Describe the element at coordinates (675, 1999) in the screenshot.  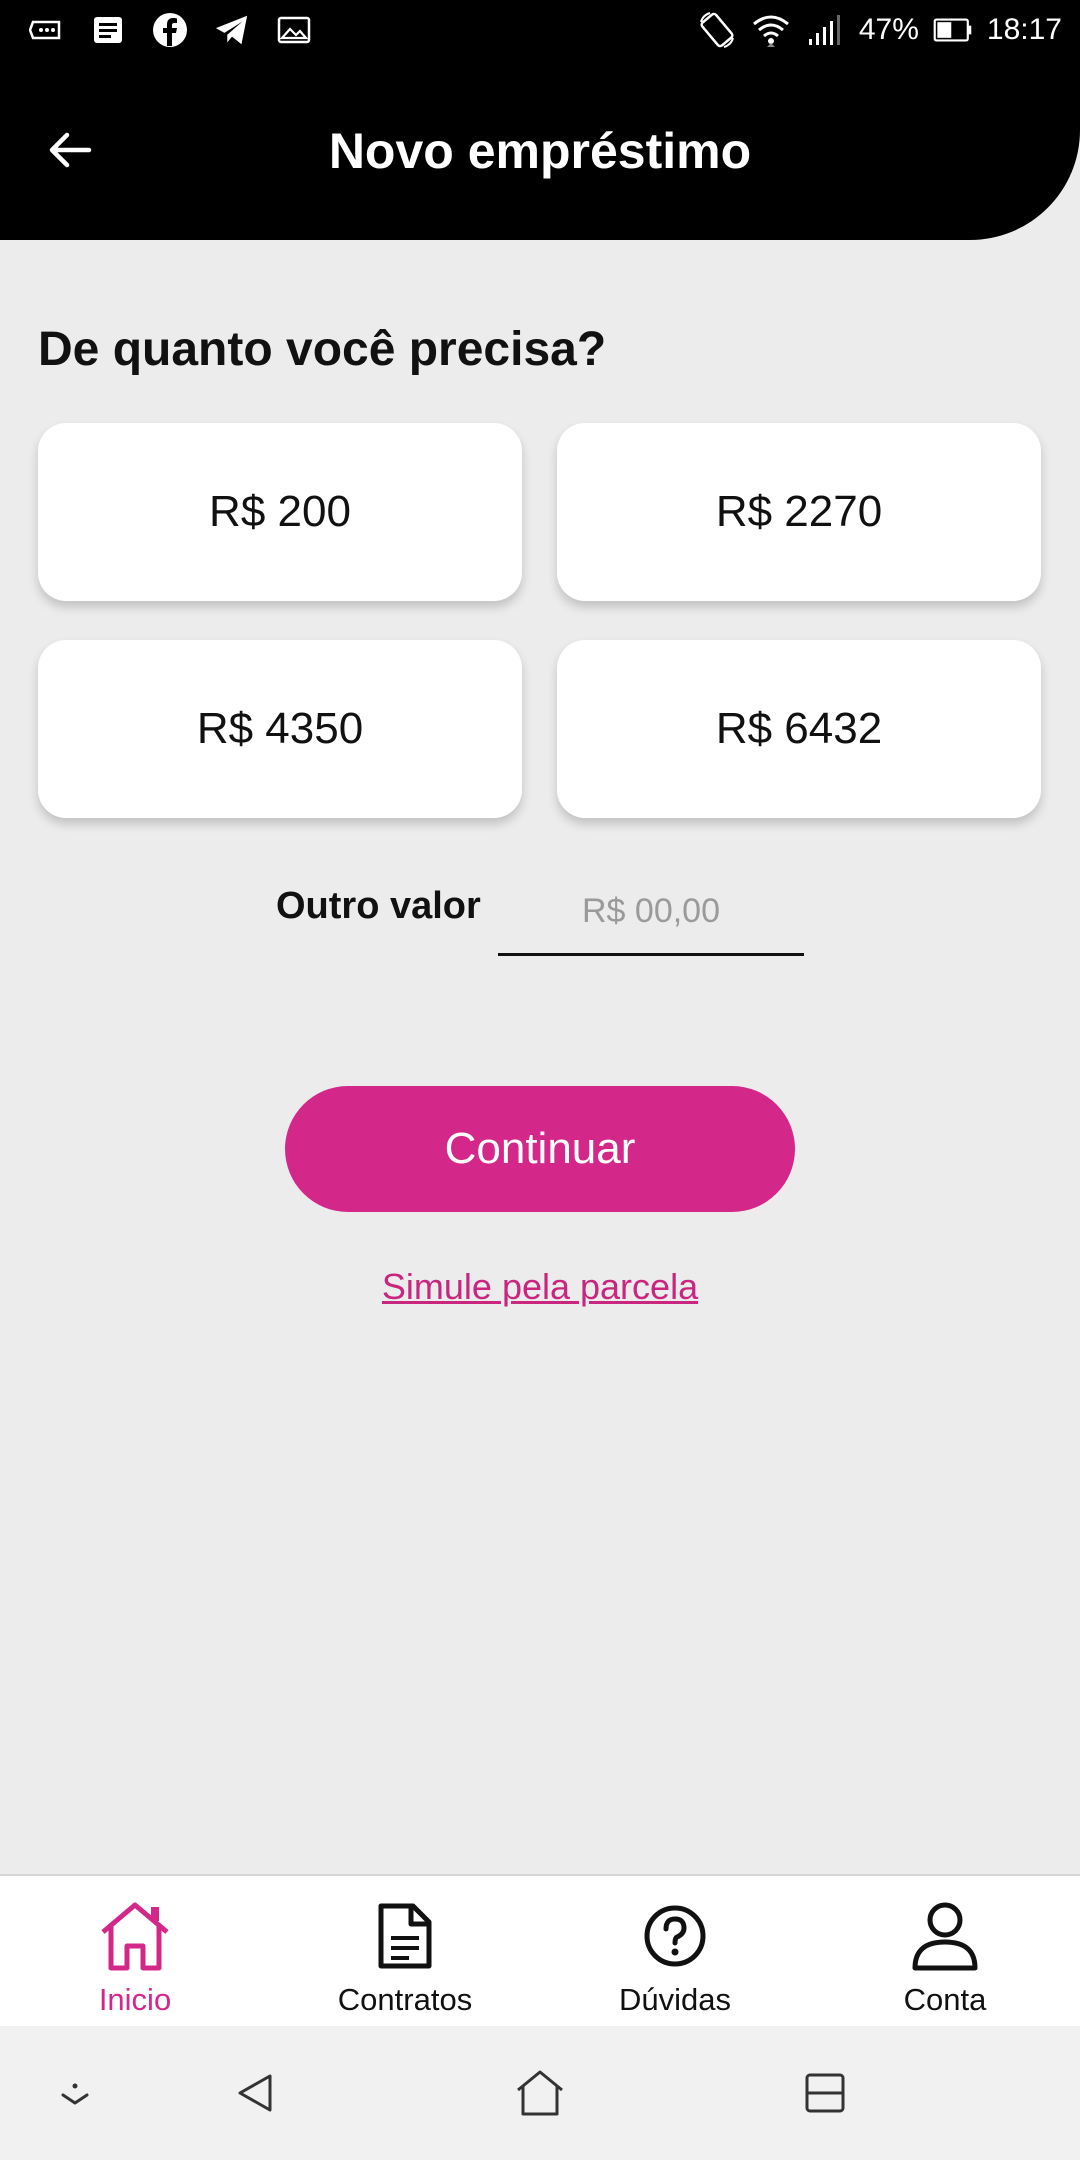
I see `nav-label-duvidas: Dúvidas` at that location.